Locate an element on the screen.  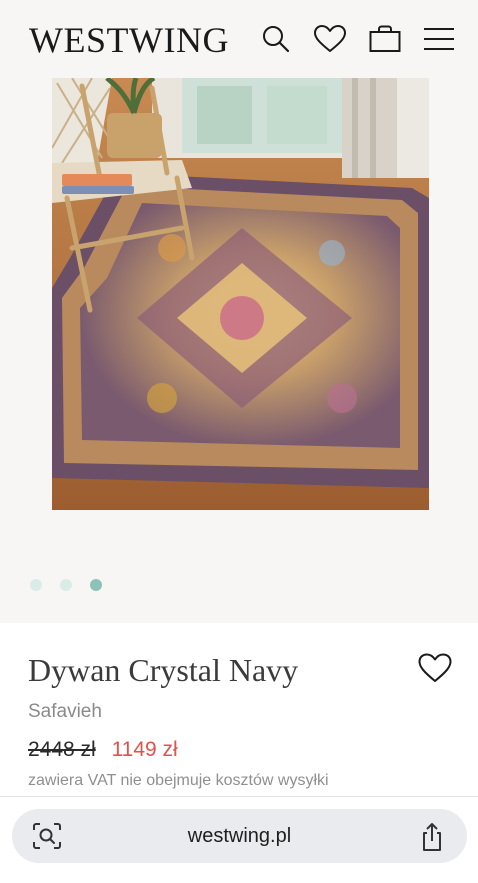
search-icon is located at coordinates (276, 39).